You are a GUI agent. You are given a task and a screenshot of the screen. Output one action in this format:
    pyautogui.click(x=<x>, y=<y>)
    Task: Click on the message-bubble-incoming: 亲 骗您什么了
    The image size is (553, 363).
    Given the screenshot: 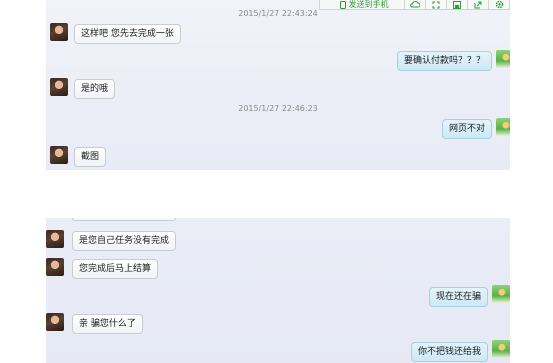 What is the action you would take?
    pyautogui.click(x=107, y=324)
    